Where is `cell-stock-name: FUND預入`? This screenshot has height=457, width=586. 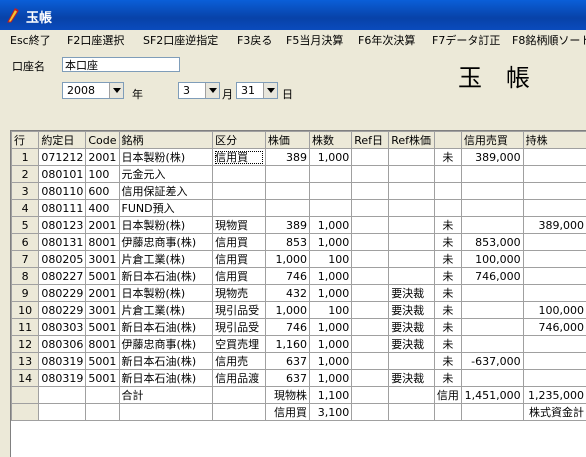 cell-stock-name: FUND預入 is located at coordinates (166, 208).